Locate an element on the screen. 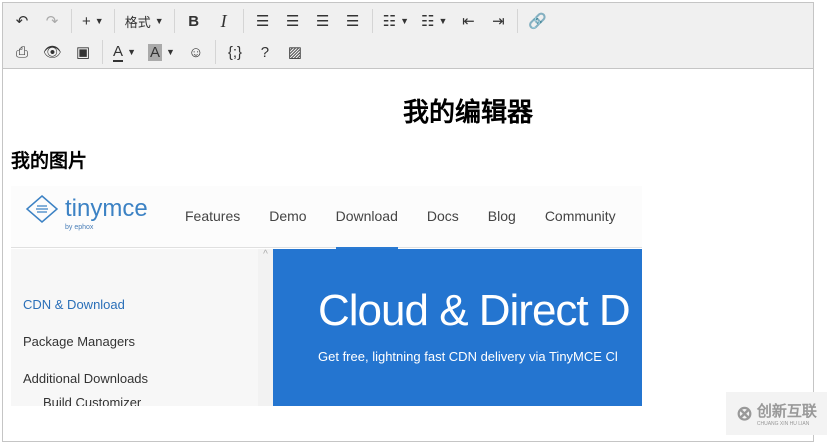 Image resolution: width=827 pixels, height=442 pixels. redo-icon: ↷ is located at coordinates (52, 21).